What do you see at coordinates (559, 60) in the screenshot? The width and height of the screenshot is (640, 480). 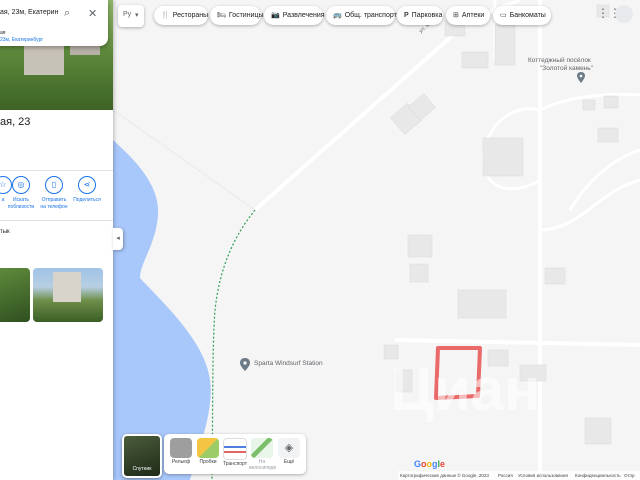 I see `place-label: Коттеджный посёлок` at bounding box center [559, 60].